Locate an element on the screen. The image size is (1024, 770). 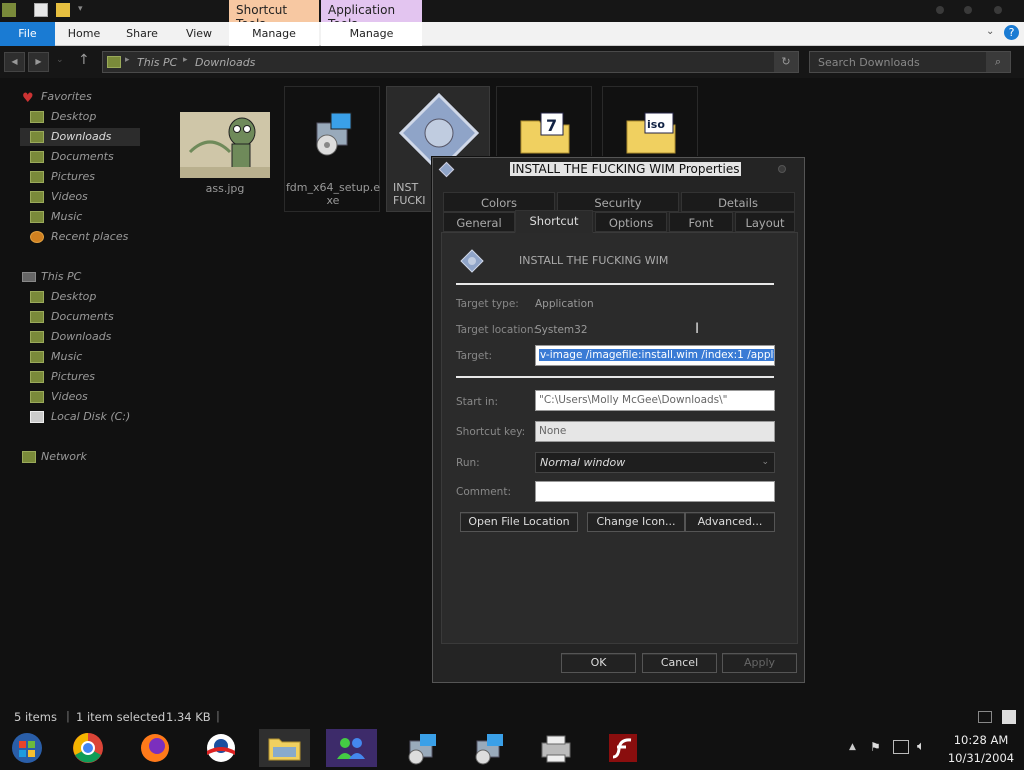
tab-general: General is located at coordinates (479, 222).